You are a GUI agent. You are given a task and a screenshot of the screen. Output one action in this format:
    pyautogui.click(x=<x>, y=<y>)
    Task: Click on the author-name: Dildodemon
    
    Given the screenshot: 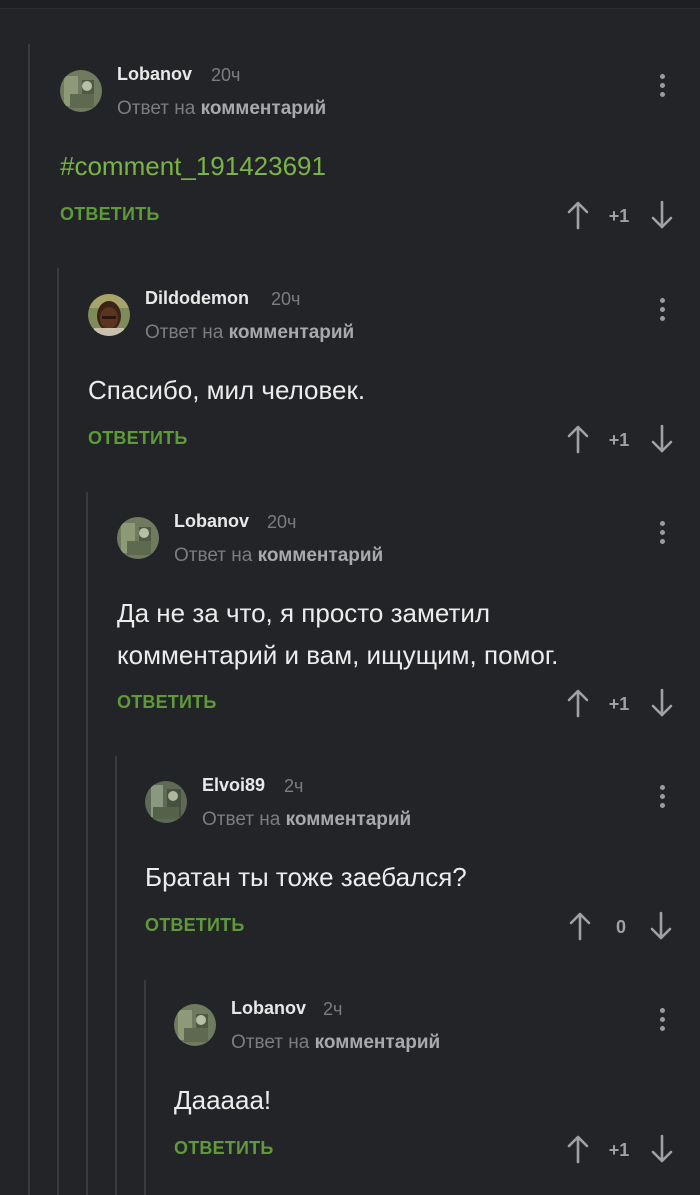 What is the action you would take?
    pyautogui.click(x=197, y=298)
    